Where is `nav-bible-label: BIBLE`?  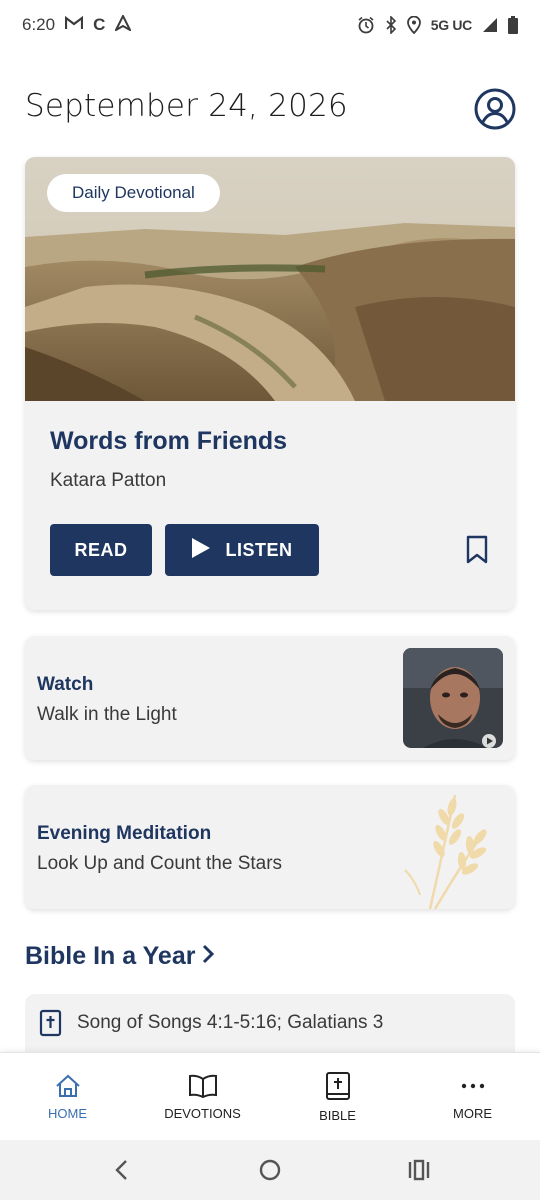
nav-bible-label: BIBLE is located at coordinates (337, 1115).